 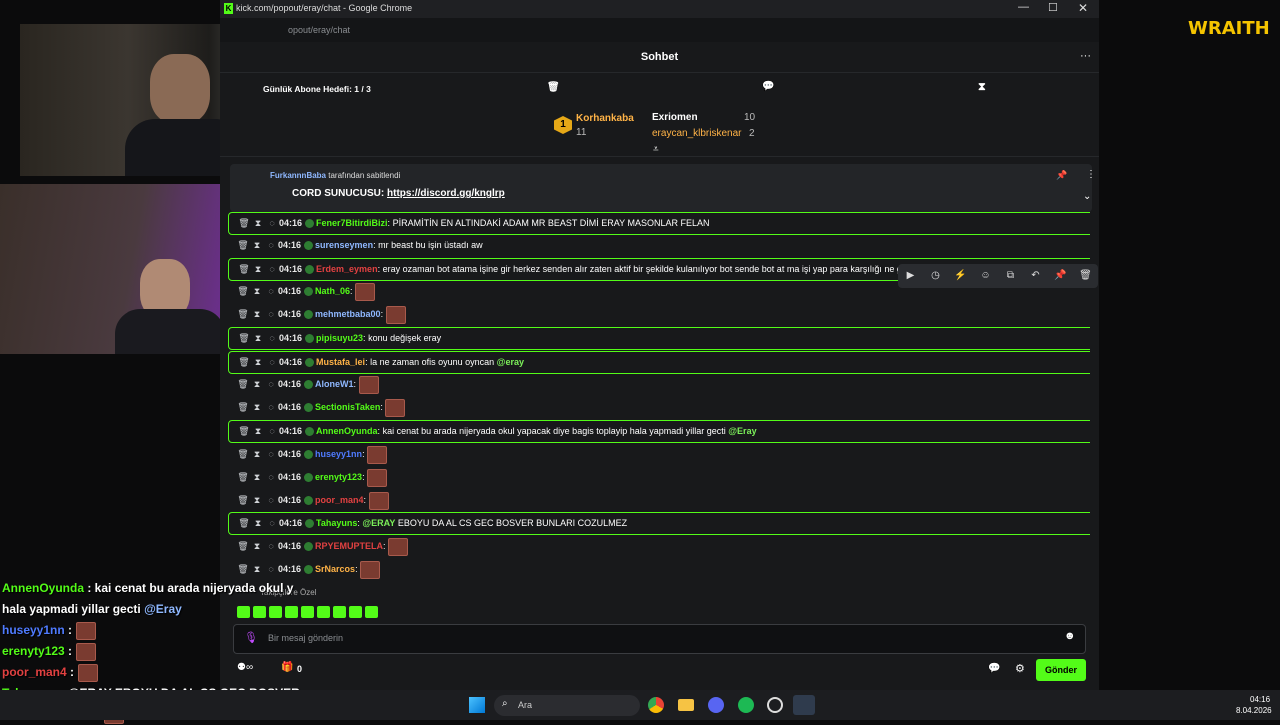 What do you see at coordinates (1091, 174) in the screenshot?
I see `kebab-menu-icon: ⋮` at bounding box center [1091, 174].